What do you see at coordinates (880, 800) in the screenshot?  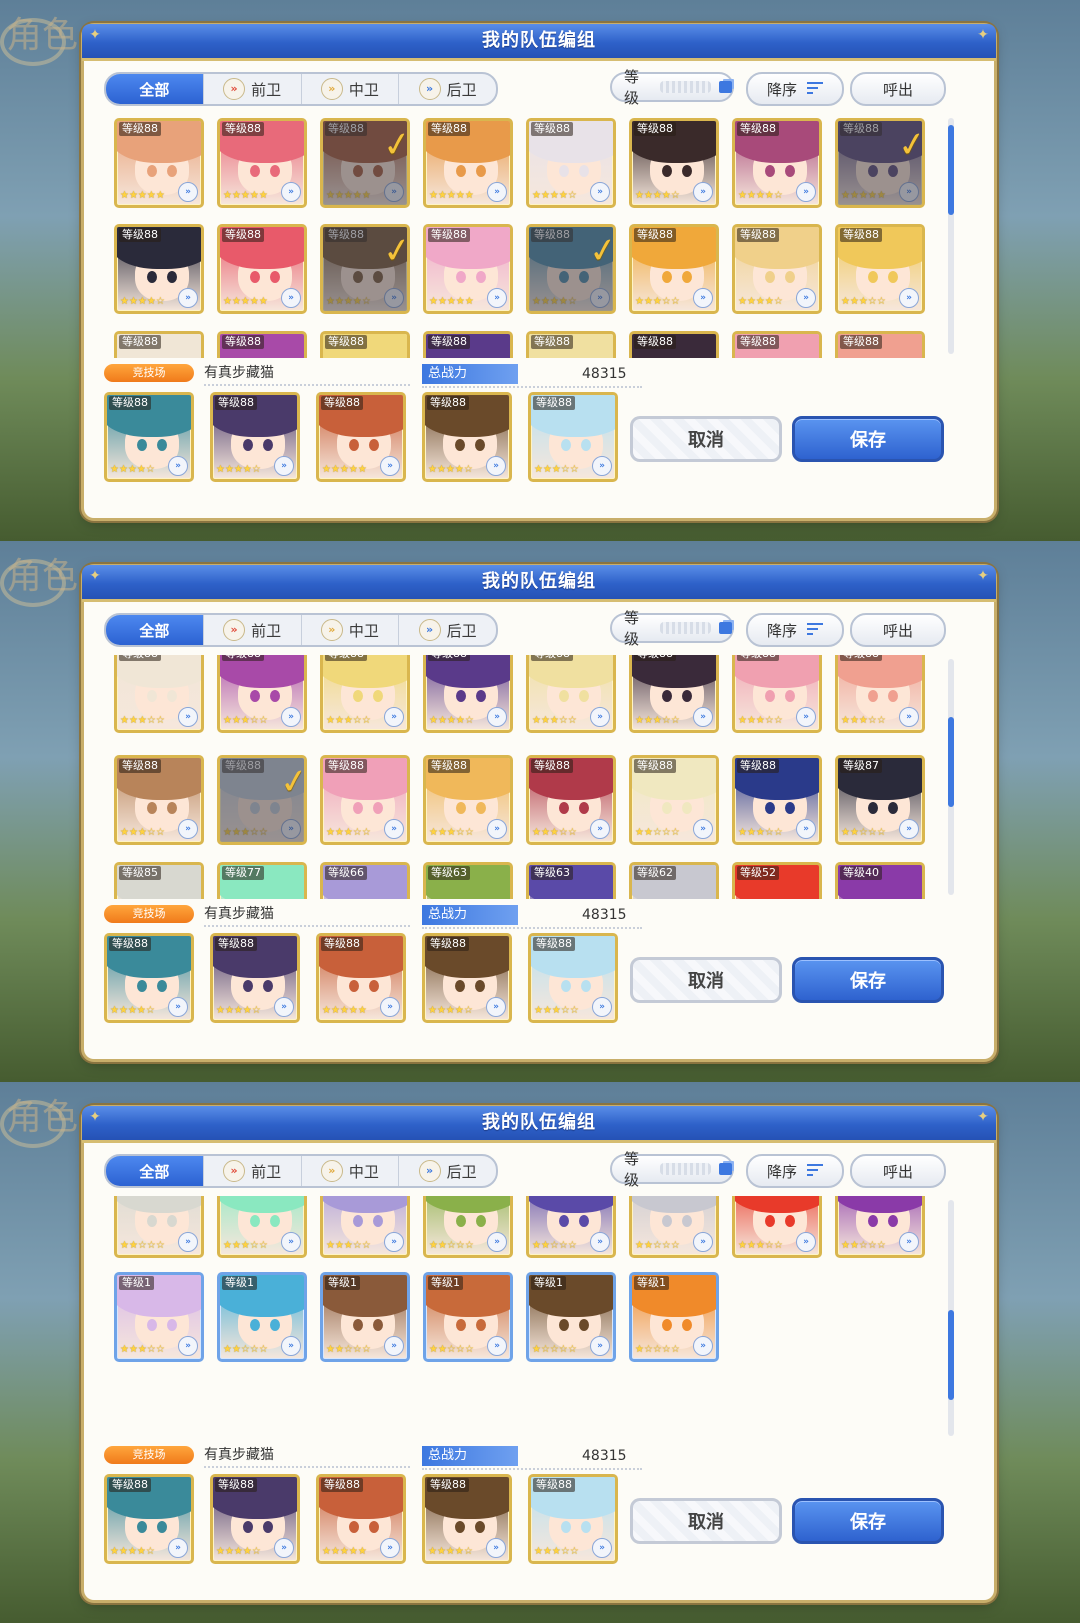 I see `character-card: 等级87 ★★☆☆☆ »` at bounding box center [880, 800].